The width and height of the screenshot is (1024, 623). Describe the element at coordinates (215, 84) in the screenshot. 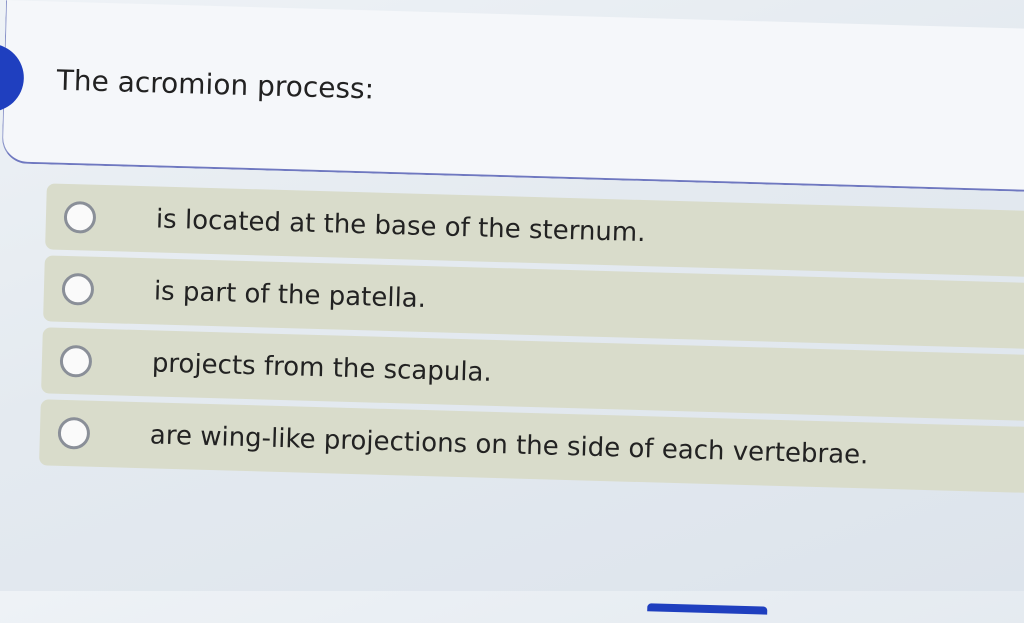

I see `question-text: The acromion process:` at that location.